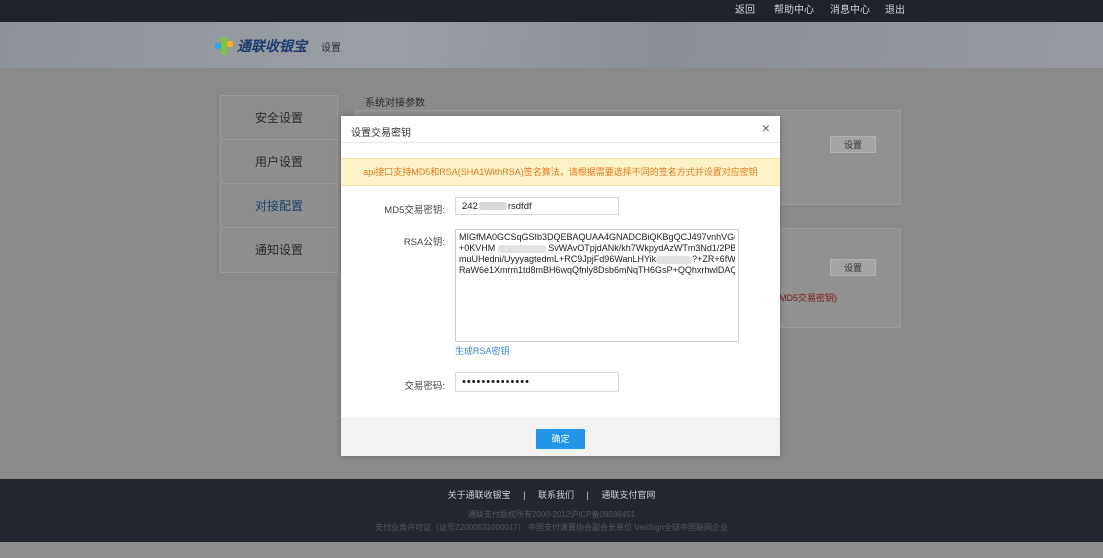  Describe the element at coordinates (470, 206) in the screenshot. I see `md5-key-value-prefix: 242` at that location.